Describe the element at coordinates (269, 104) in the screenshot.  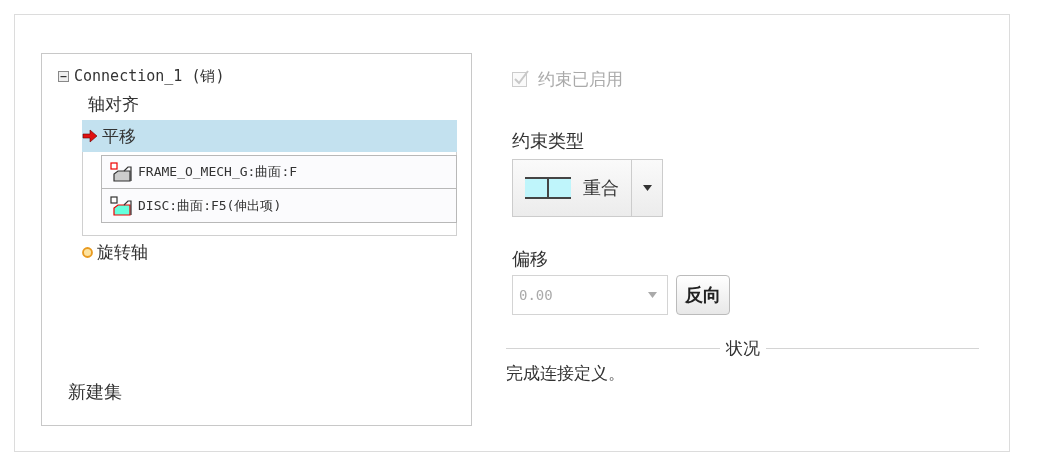
I see `tree-item: 轴对齐` at that location.